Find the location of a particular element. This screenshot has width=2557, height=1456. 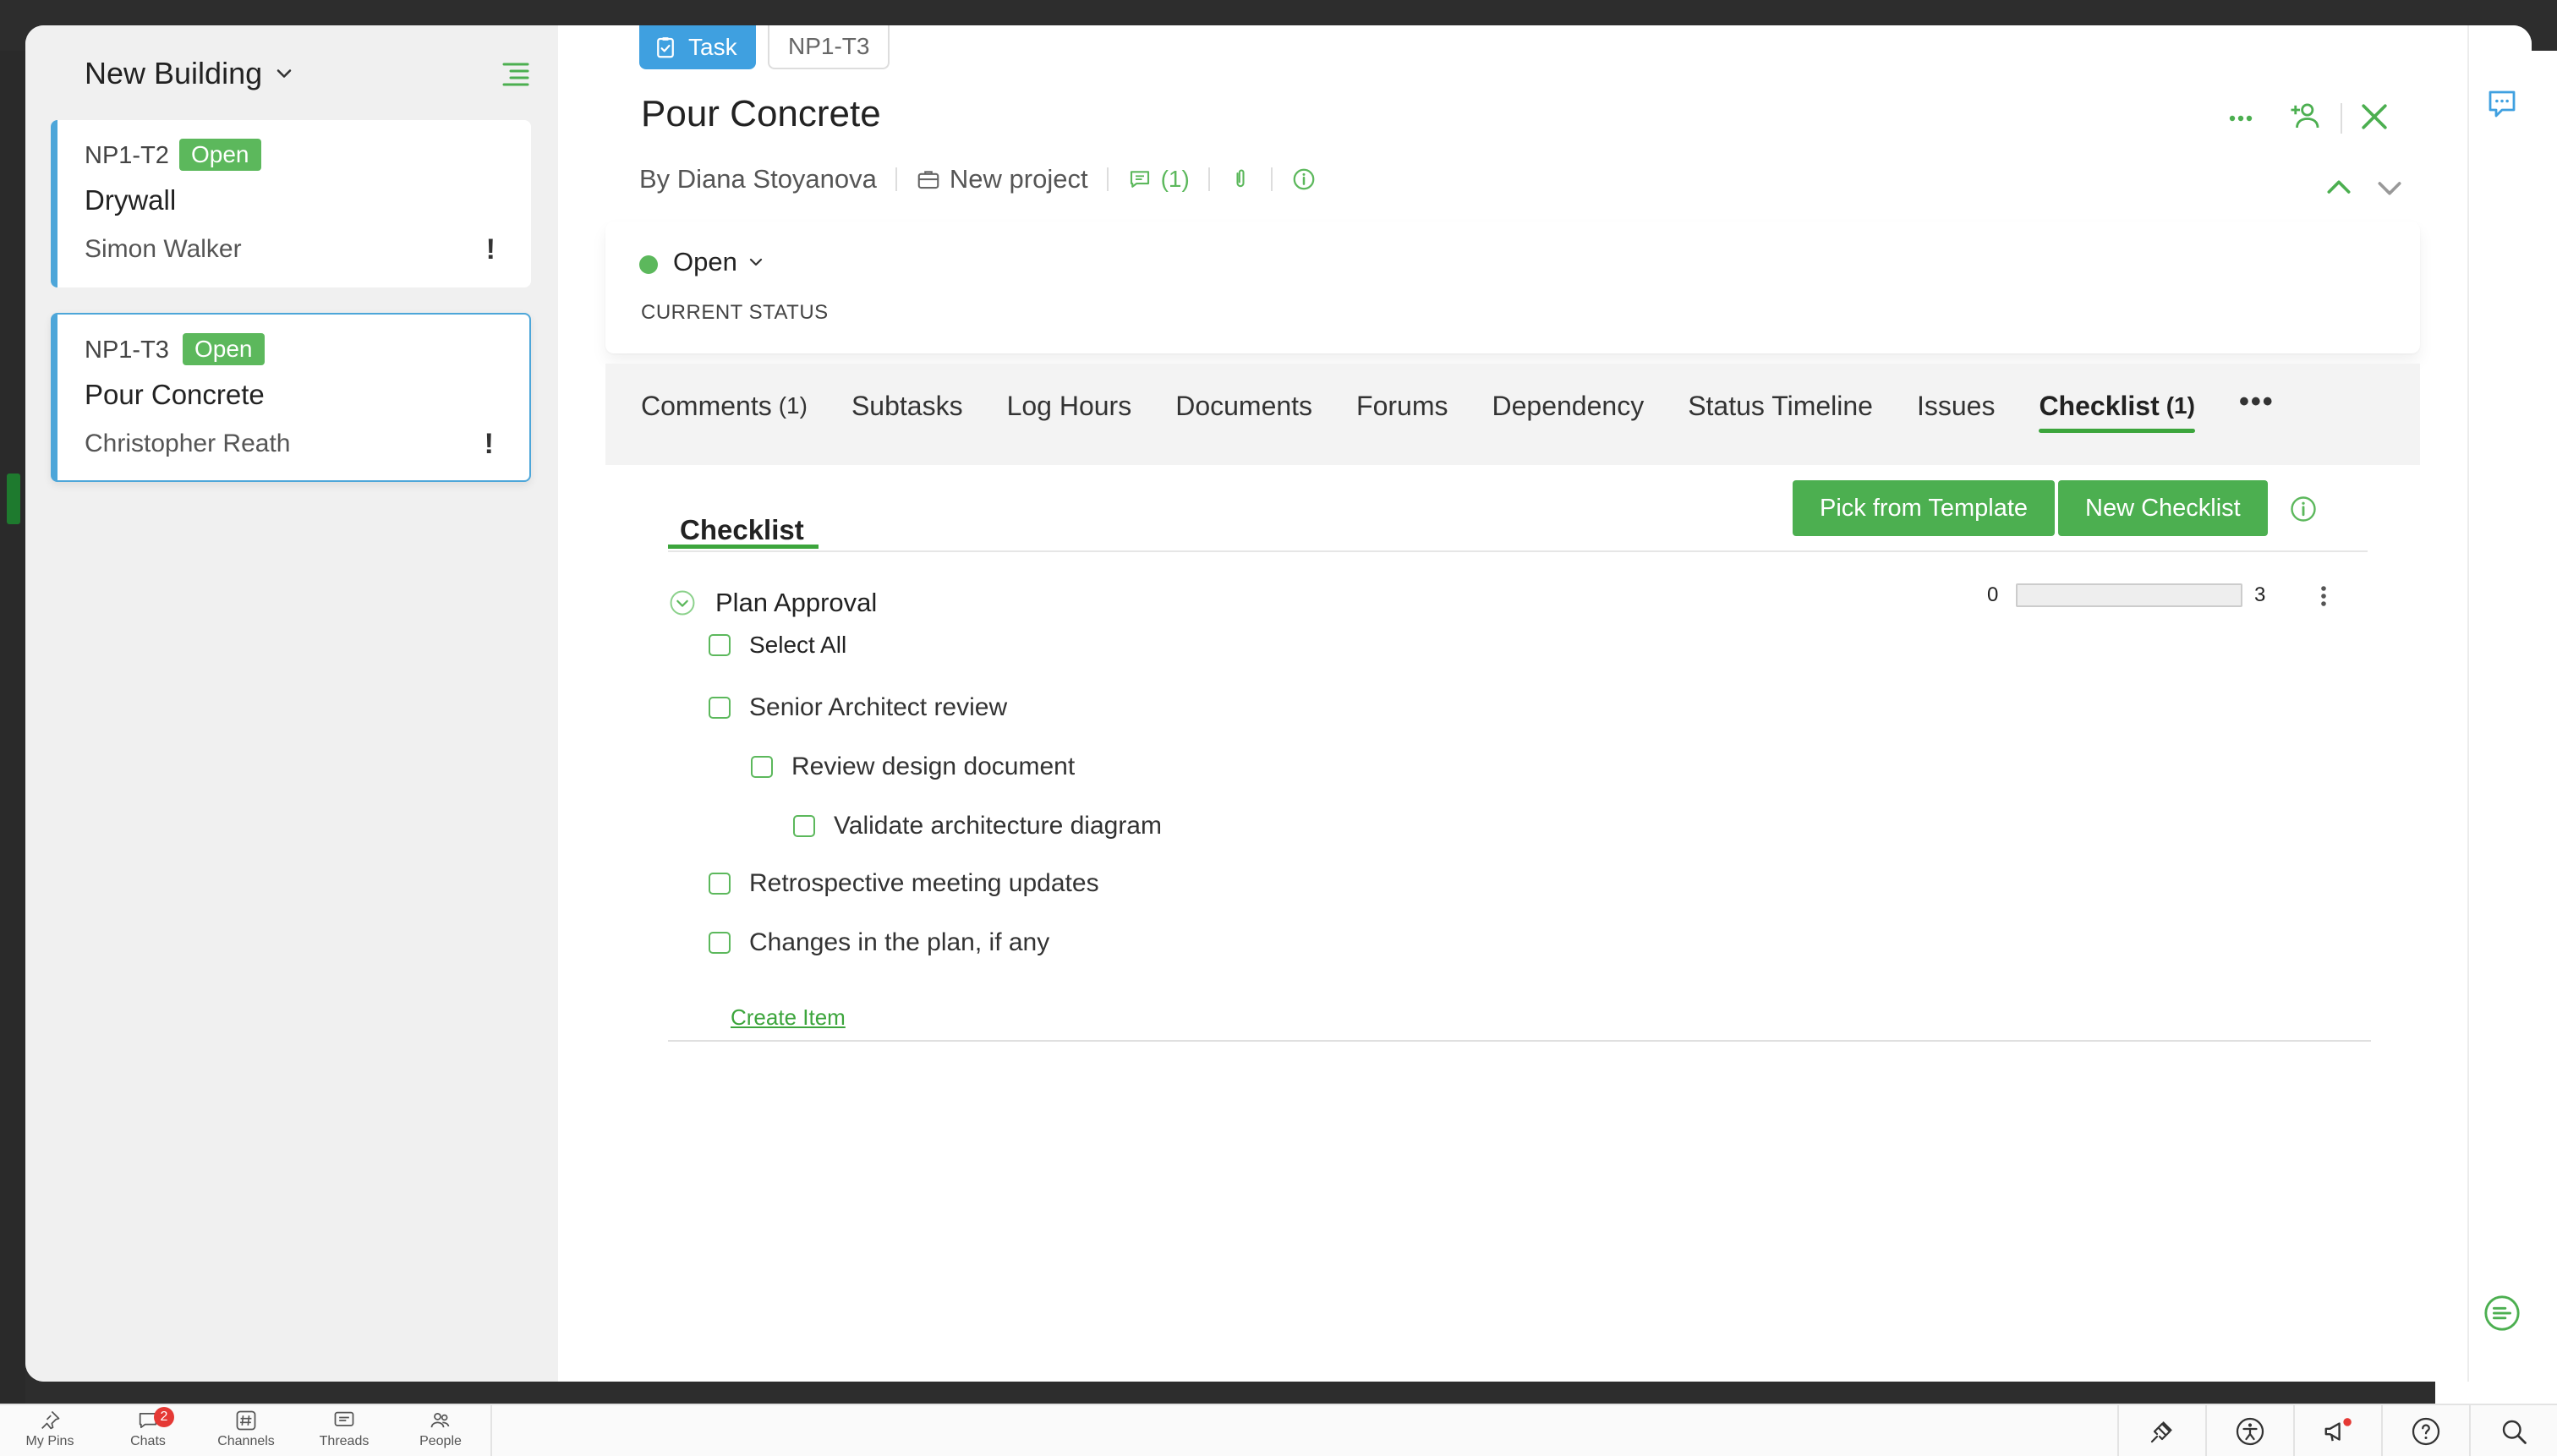

taskbar-channels: Channels is located at coordinates (246, 1429).